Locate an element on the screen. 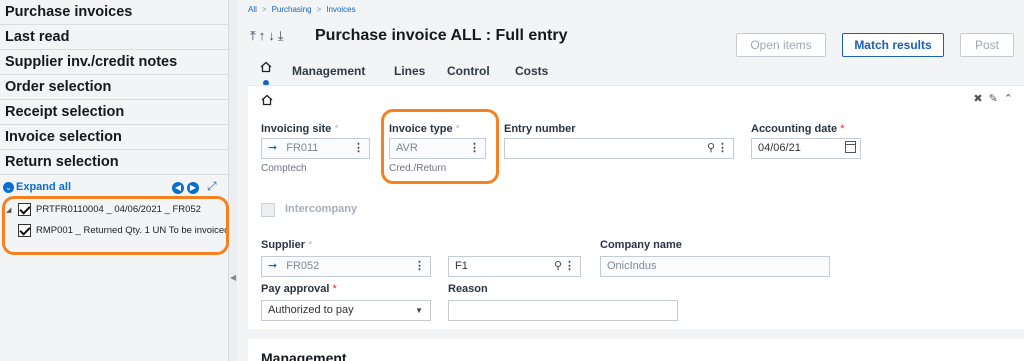 The image size is (1024, 361). accounting-date-label: Accounting date * is located at coordinates (798, 129).